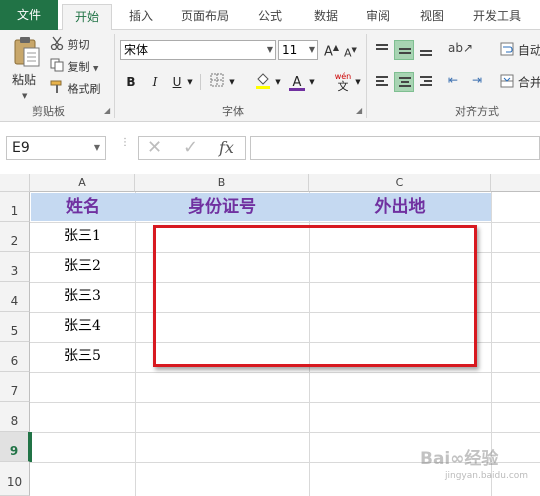 The image size is (540, 496). I want to click on row-header-6: 6, so click(15, 357).